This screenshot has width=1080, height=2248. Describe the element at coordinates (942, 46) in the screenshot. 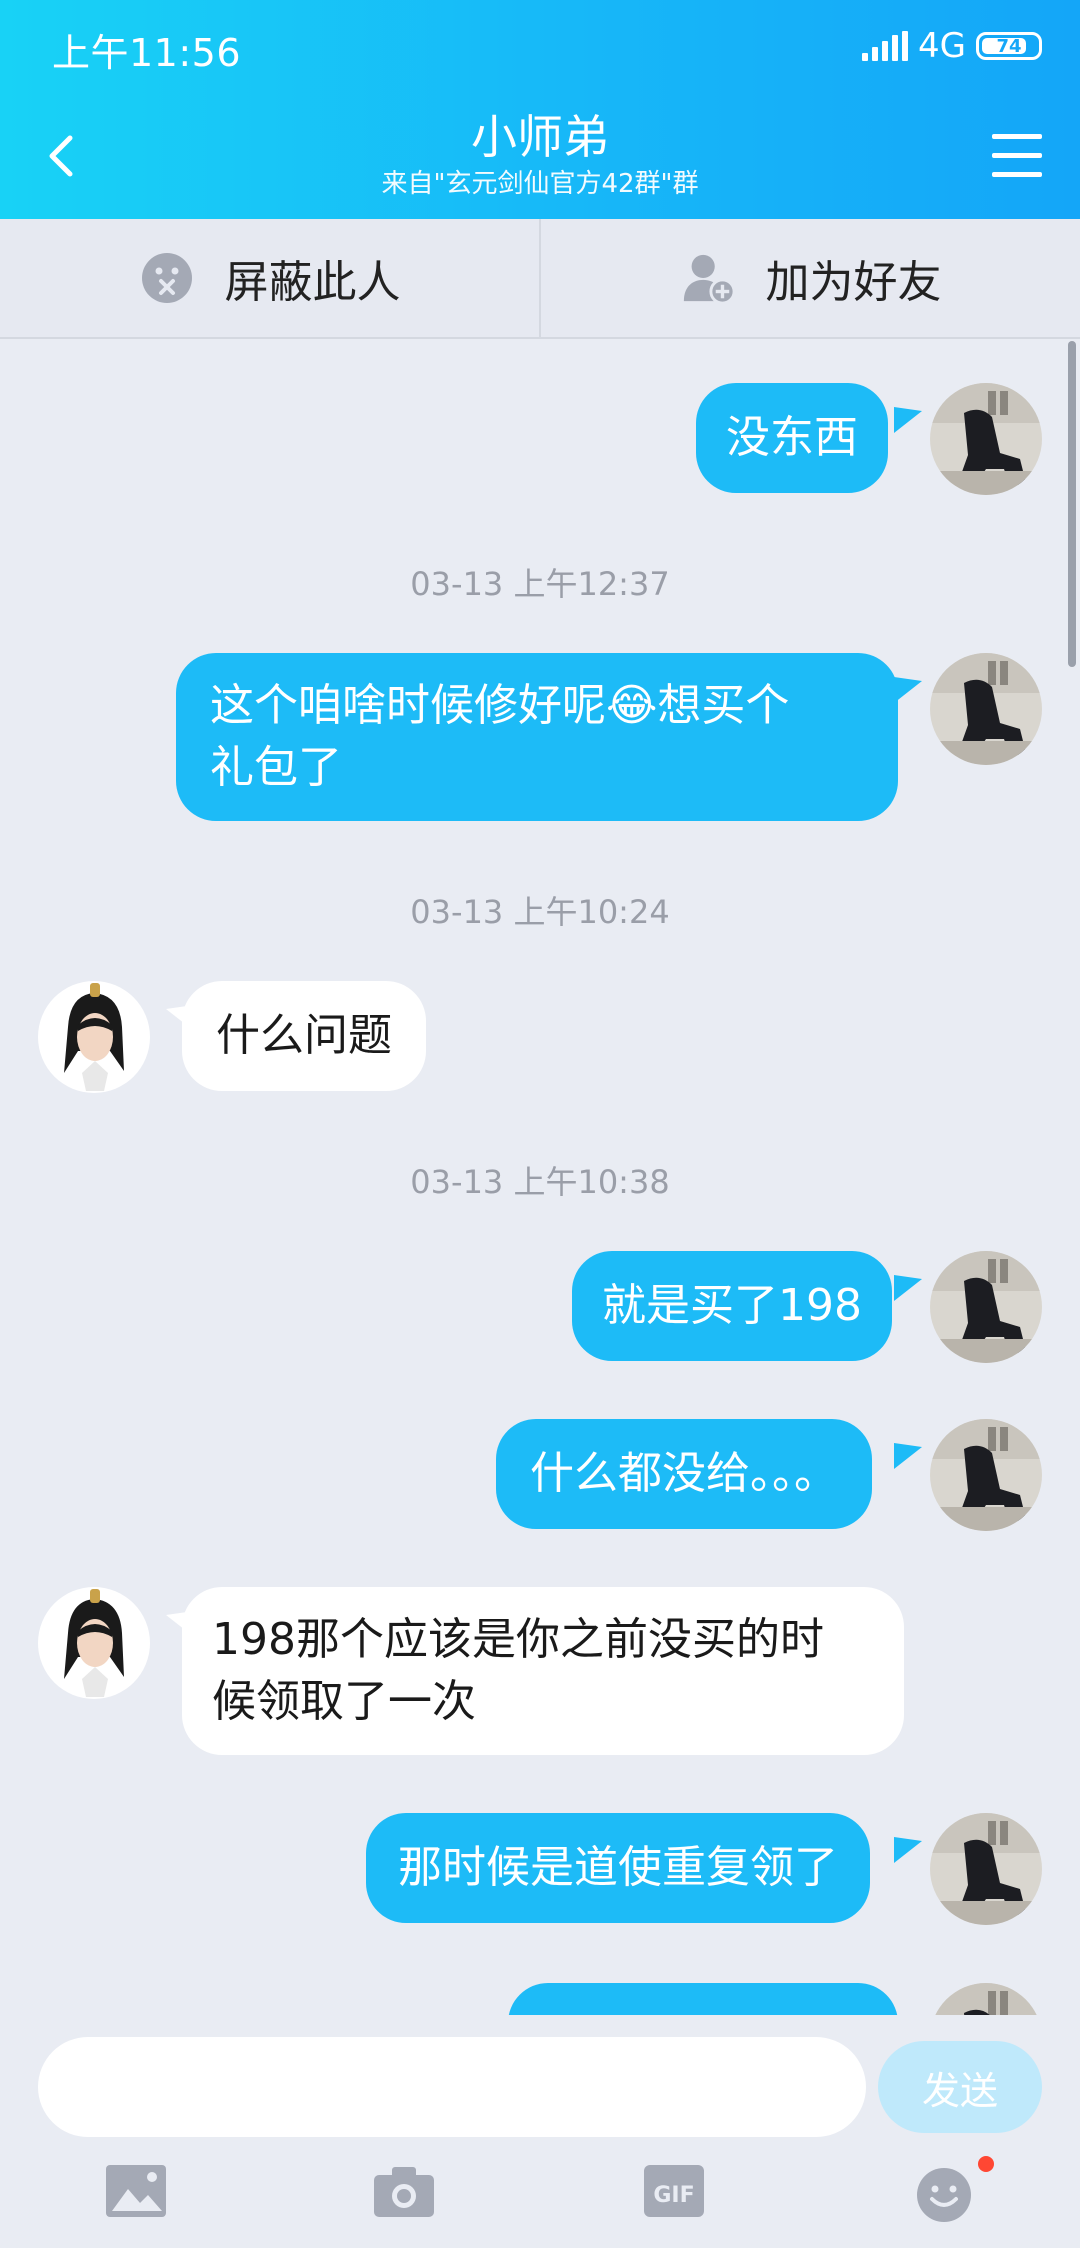

I see `network-type: 4G` at that location.